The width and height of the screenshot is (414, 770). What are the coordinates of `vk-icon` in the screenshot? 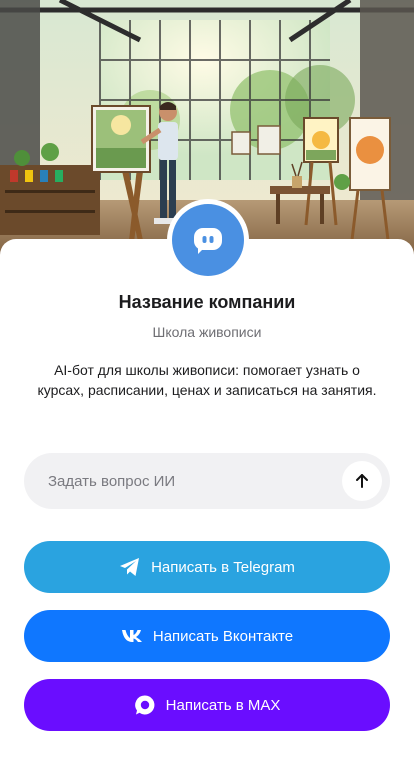 It's located at (132, 636).